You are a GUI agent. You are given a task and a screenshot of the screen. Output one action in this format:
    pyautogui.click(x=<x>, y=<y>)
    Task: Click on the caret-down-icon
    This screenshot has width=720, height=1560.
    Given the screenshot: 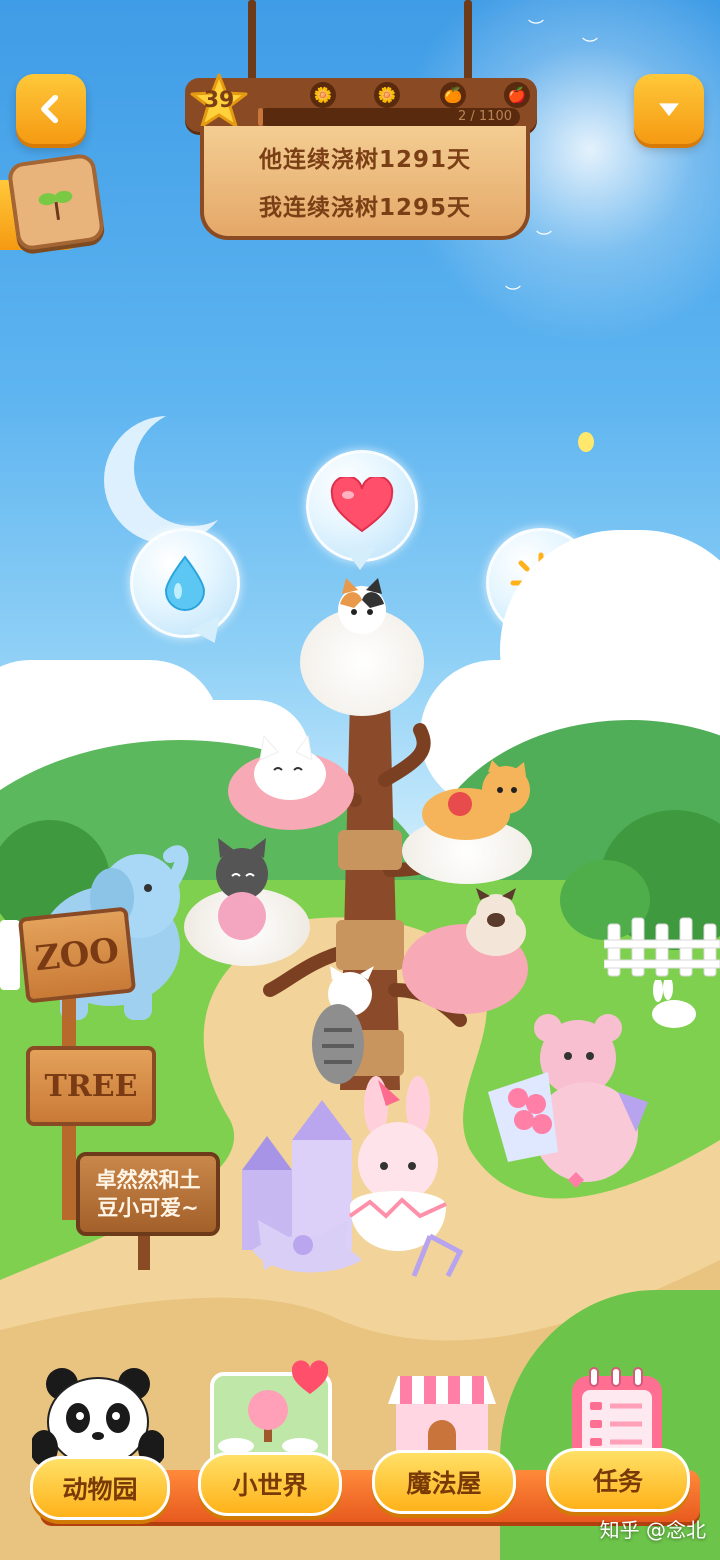 What is the action you would take?
    pyautogui.click(x=669, y=110)
    